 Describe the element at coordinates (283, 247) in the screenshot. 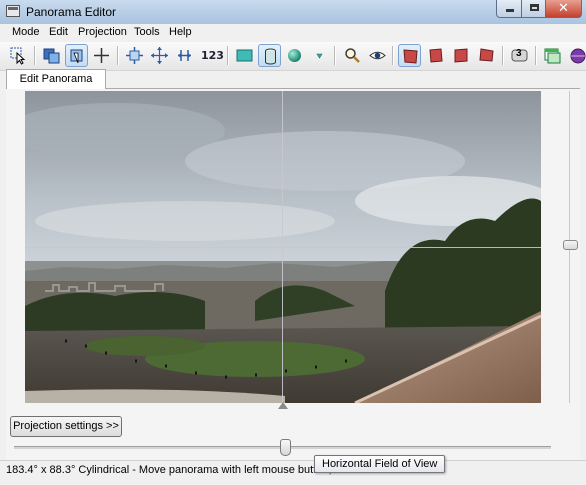

I see `horizontal-guide-line` at that location.